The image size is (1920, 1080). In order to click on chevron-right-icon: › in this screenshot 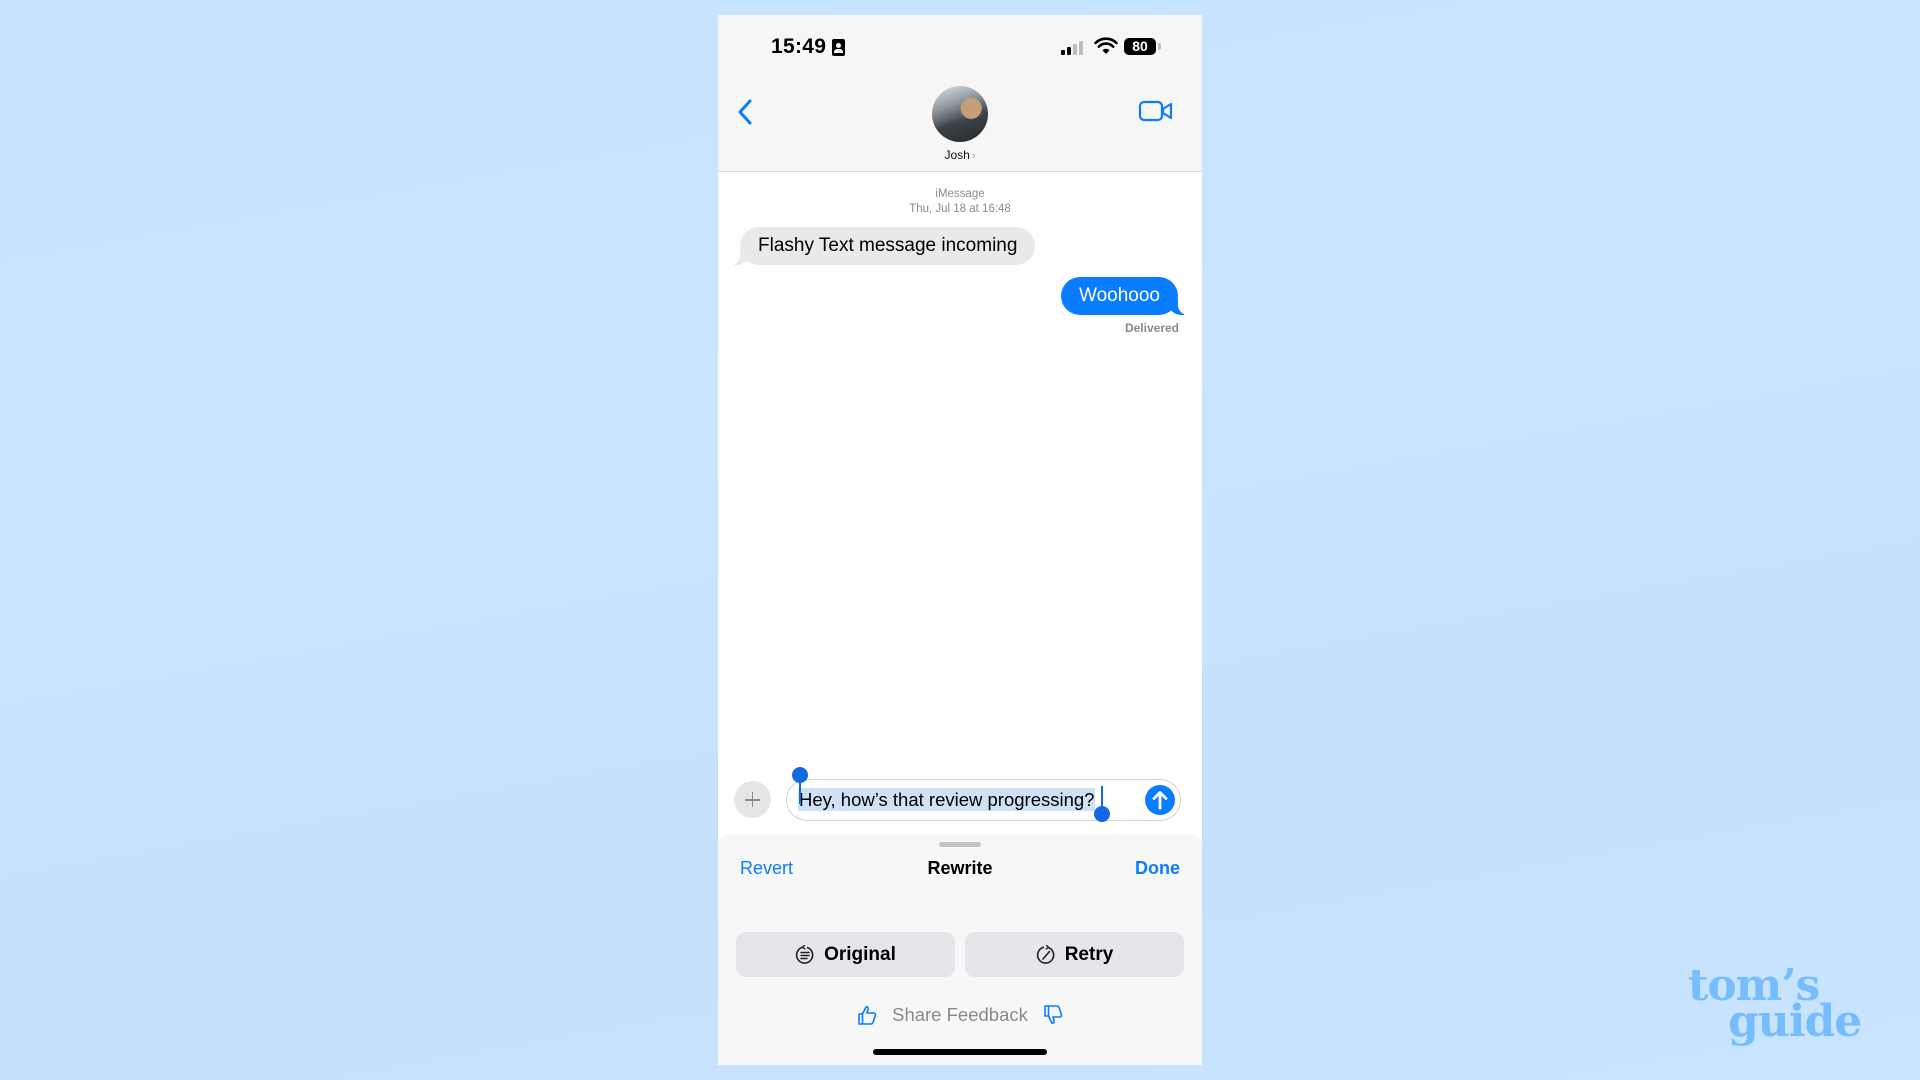, I will do `click(973, 156)`.